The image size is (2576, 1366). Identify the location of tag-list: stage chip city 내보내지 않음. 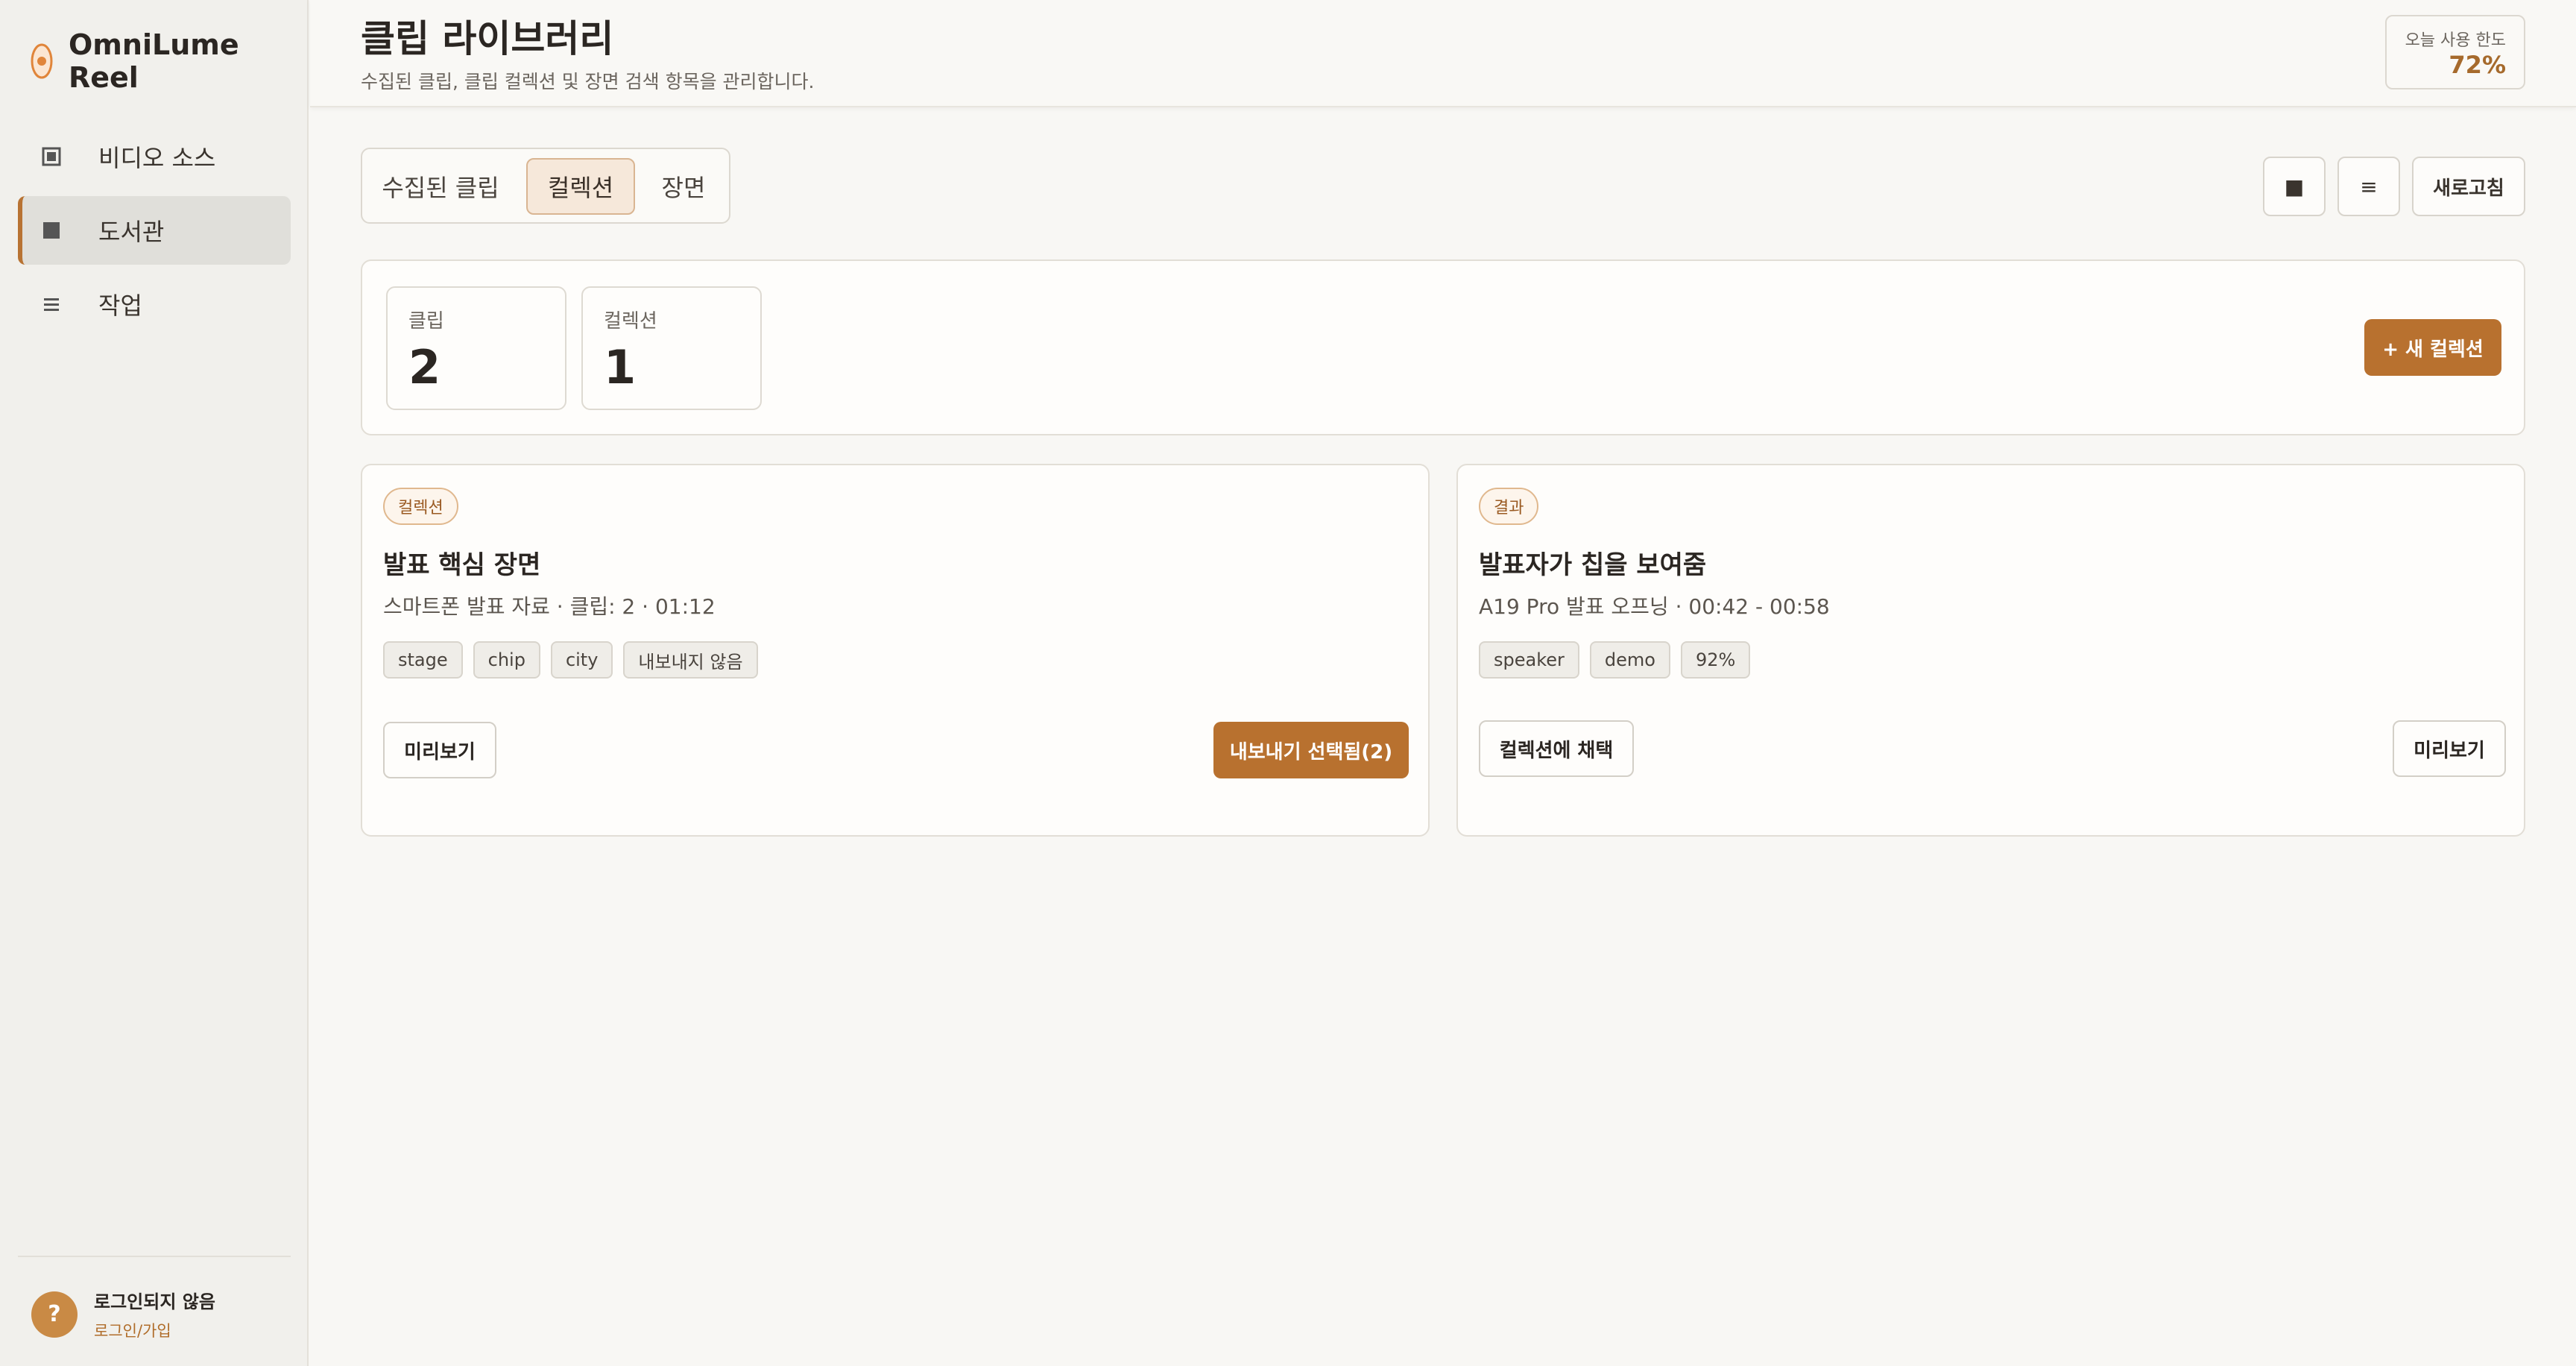
(570, 660).